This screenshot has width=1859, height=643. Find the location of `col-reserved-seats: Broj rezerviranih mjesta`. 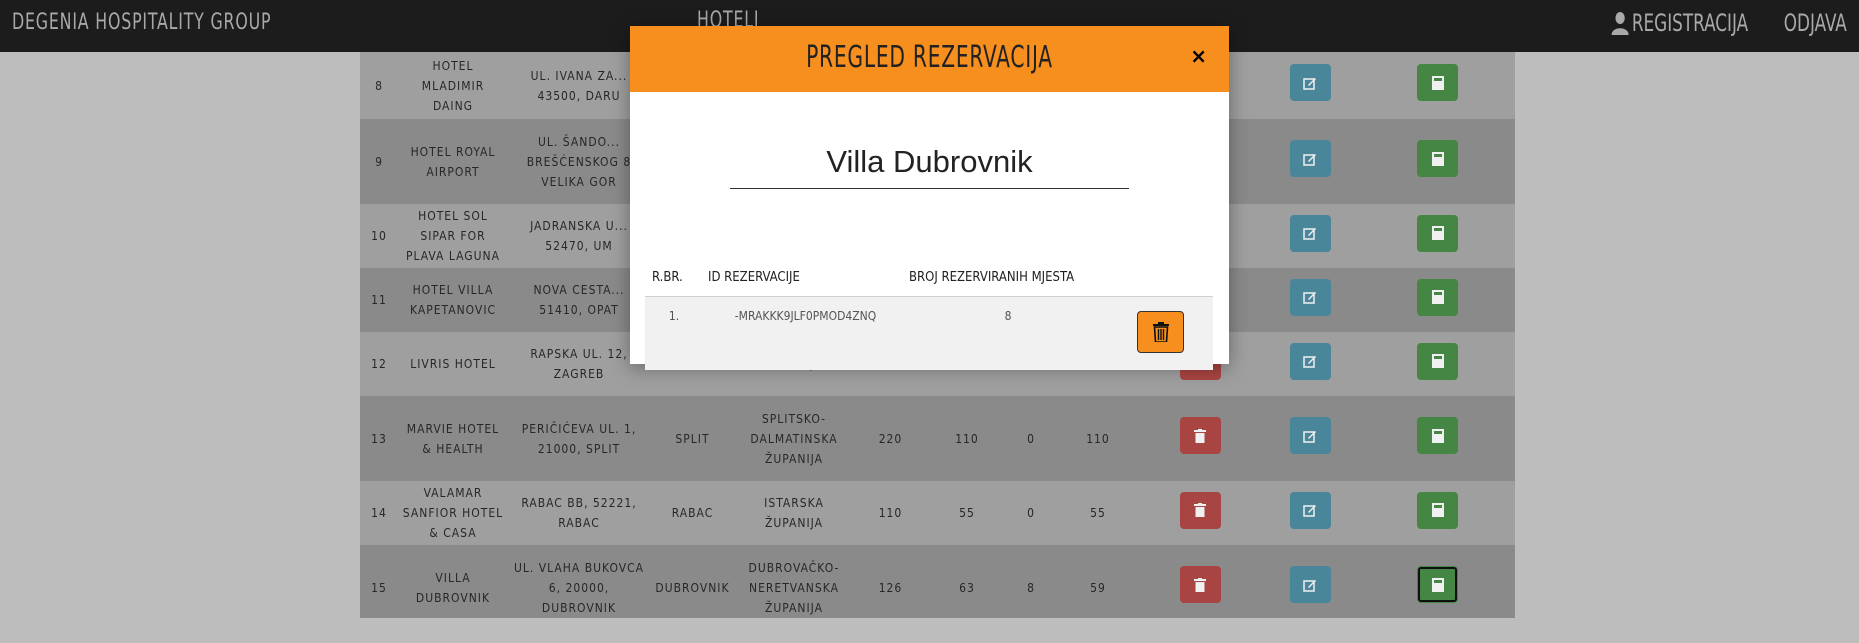

col-reserved-seats: Broj rezerviranih mjesta is located at coordinates (1008, 277).